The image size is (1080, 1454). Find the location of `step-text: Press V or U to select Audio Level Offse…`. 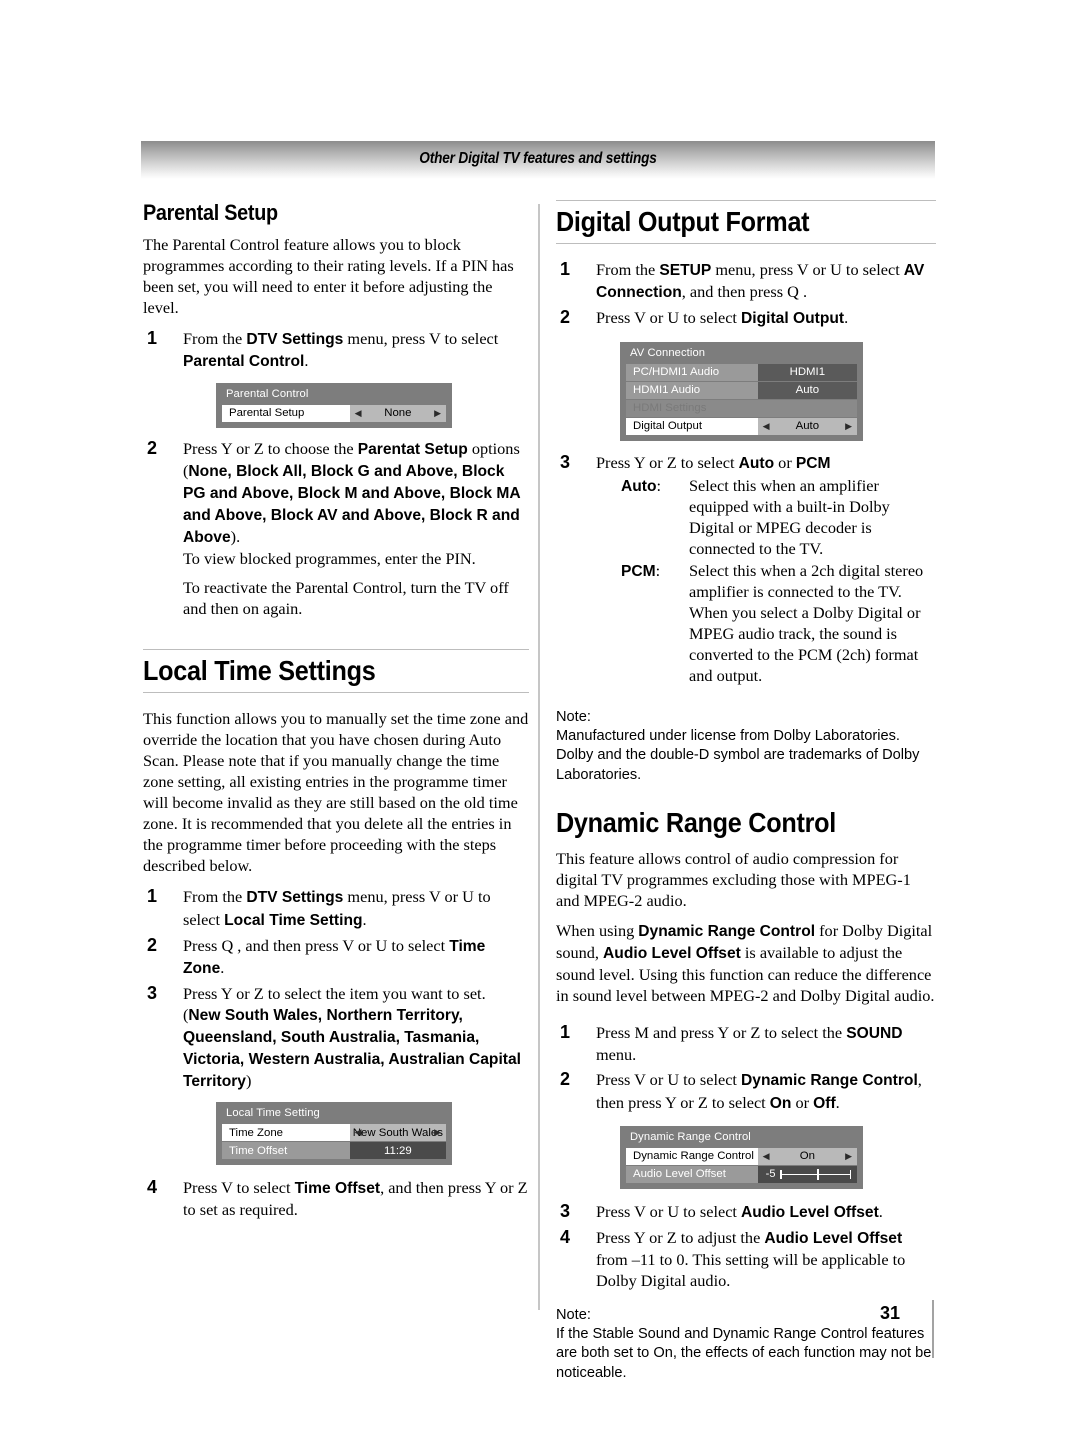

step-text: Press V or U to select Audio Level Offse… is located at coordinates (739, 1211).